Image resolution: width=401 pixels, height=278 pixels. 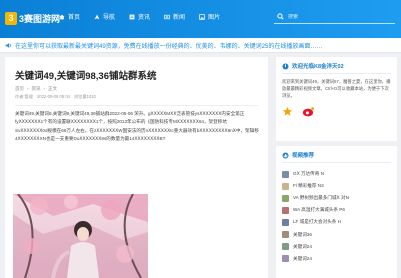 I want to click on news-icon, so click(x=132, y=16).